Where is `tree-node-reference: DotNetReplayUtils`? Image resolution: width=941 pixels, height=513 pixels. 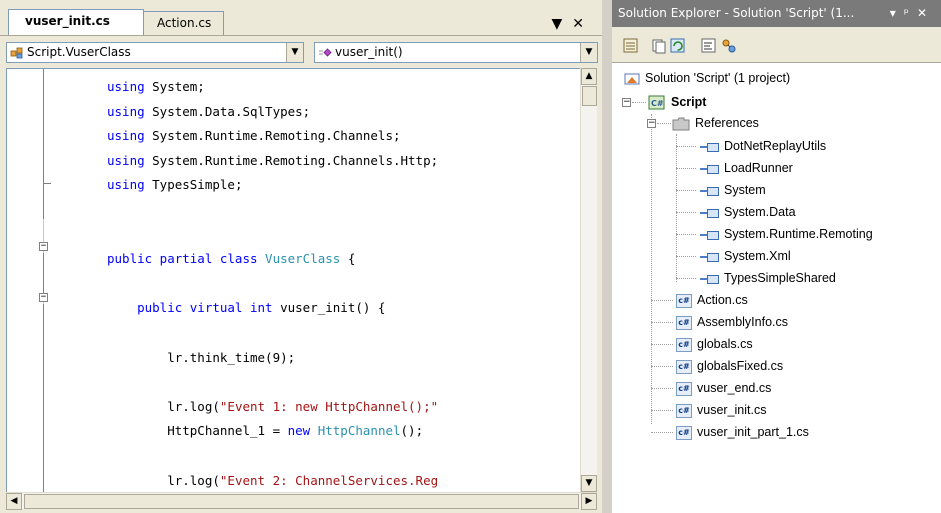
tree-node-reference: DotNetReplayUtils is located at coordinates (763, 146).